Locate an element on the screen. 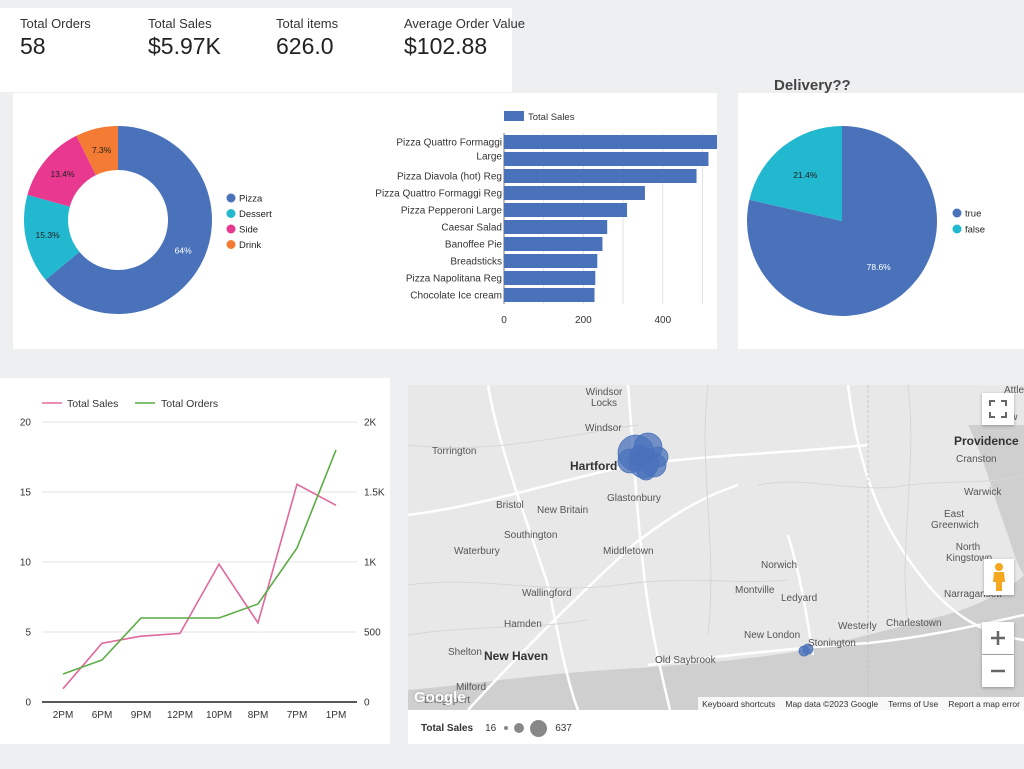  minus-icon is located at coordinates (998, 671).